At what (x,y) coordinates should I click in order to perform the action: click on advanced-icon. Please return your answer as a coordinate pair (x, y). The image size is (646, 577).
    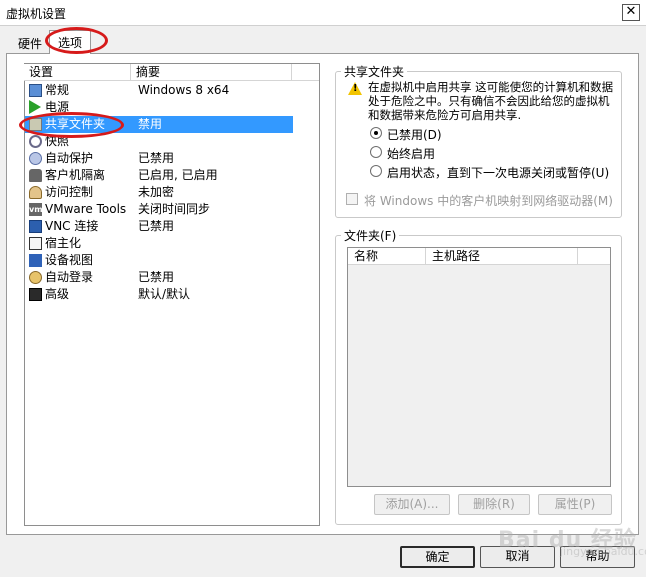
    Looking at the image, I should click on (35, 294).